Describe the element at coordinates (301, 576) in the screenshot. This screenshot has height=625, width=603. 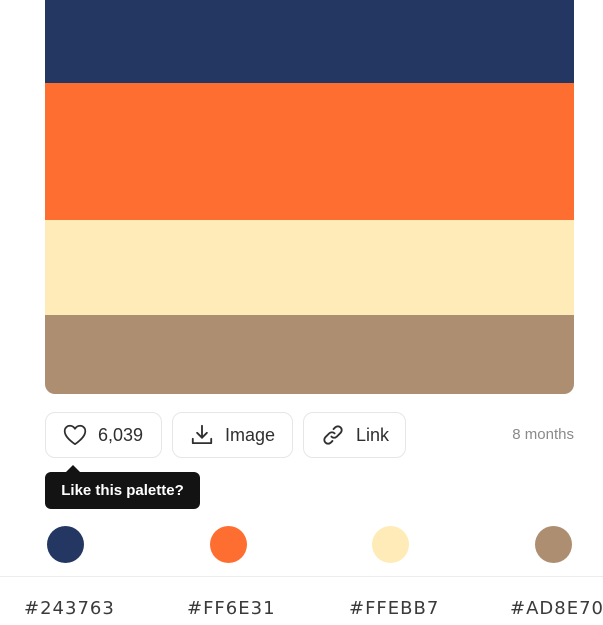
I see `divider` at that location.